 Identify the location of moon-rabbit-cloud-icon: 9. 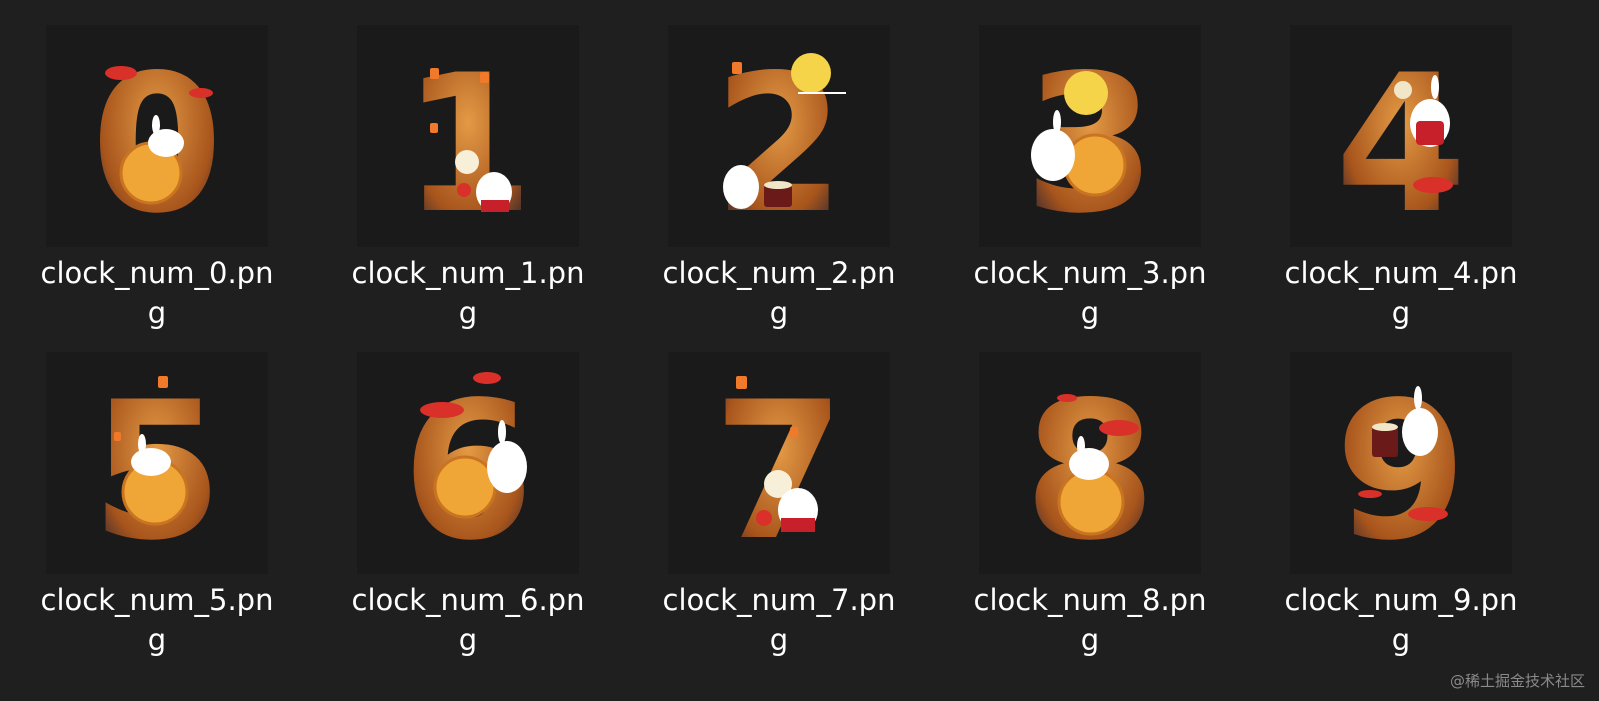
(1401, 467).